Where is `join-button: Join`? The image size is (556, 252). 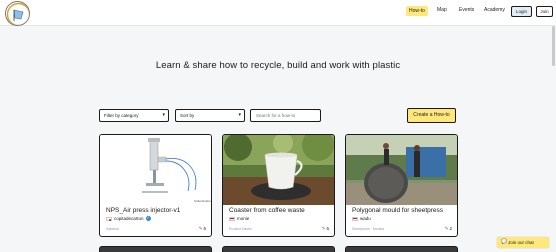 join-button: Join is located at coordinates (544, 11).